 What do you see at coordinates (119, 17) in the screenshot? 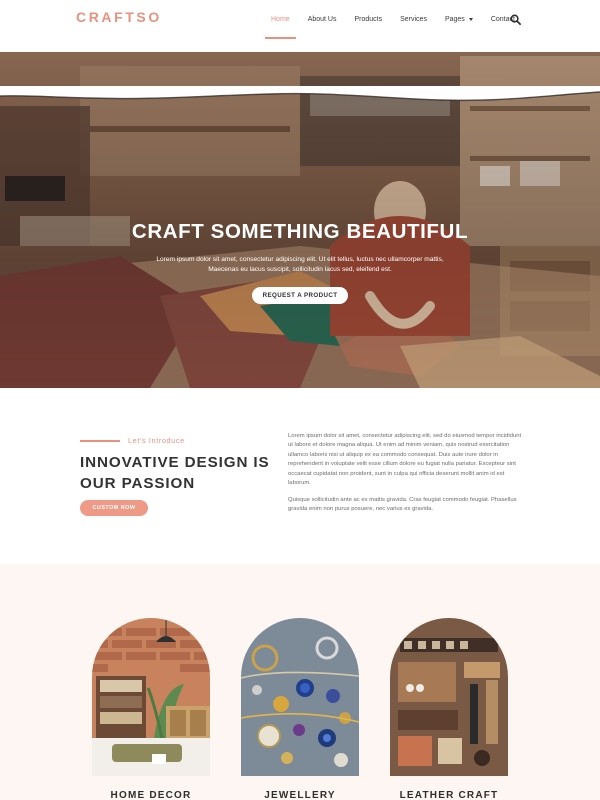
I see `site-logo: CRAFTSO` at bounding box center [119, 17].